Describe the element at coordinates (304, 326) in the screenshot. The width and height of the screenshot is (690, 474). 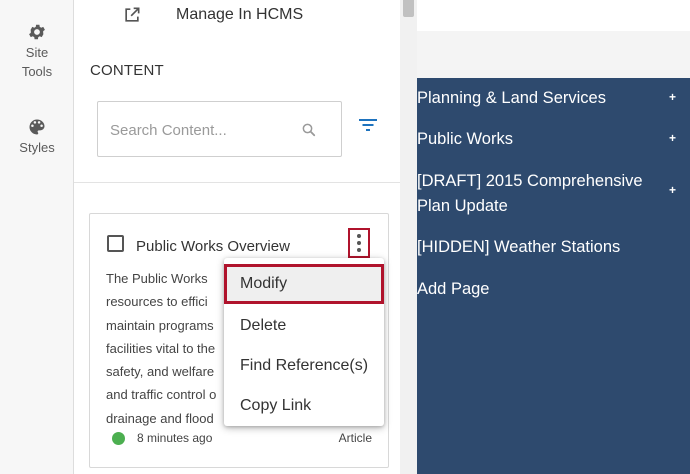
I see `menu-item-delete: Delete` at that location.